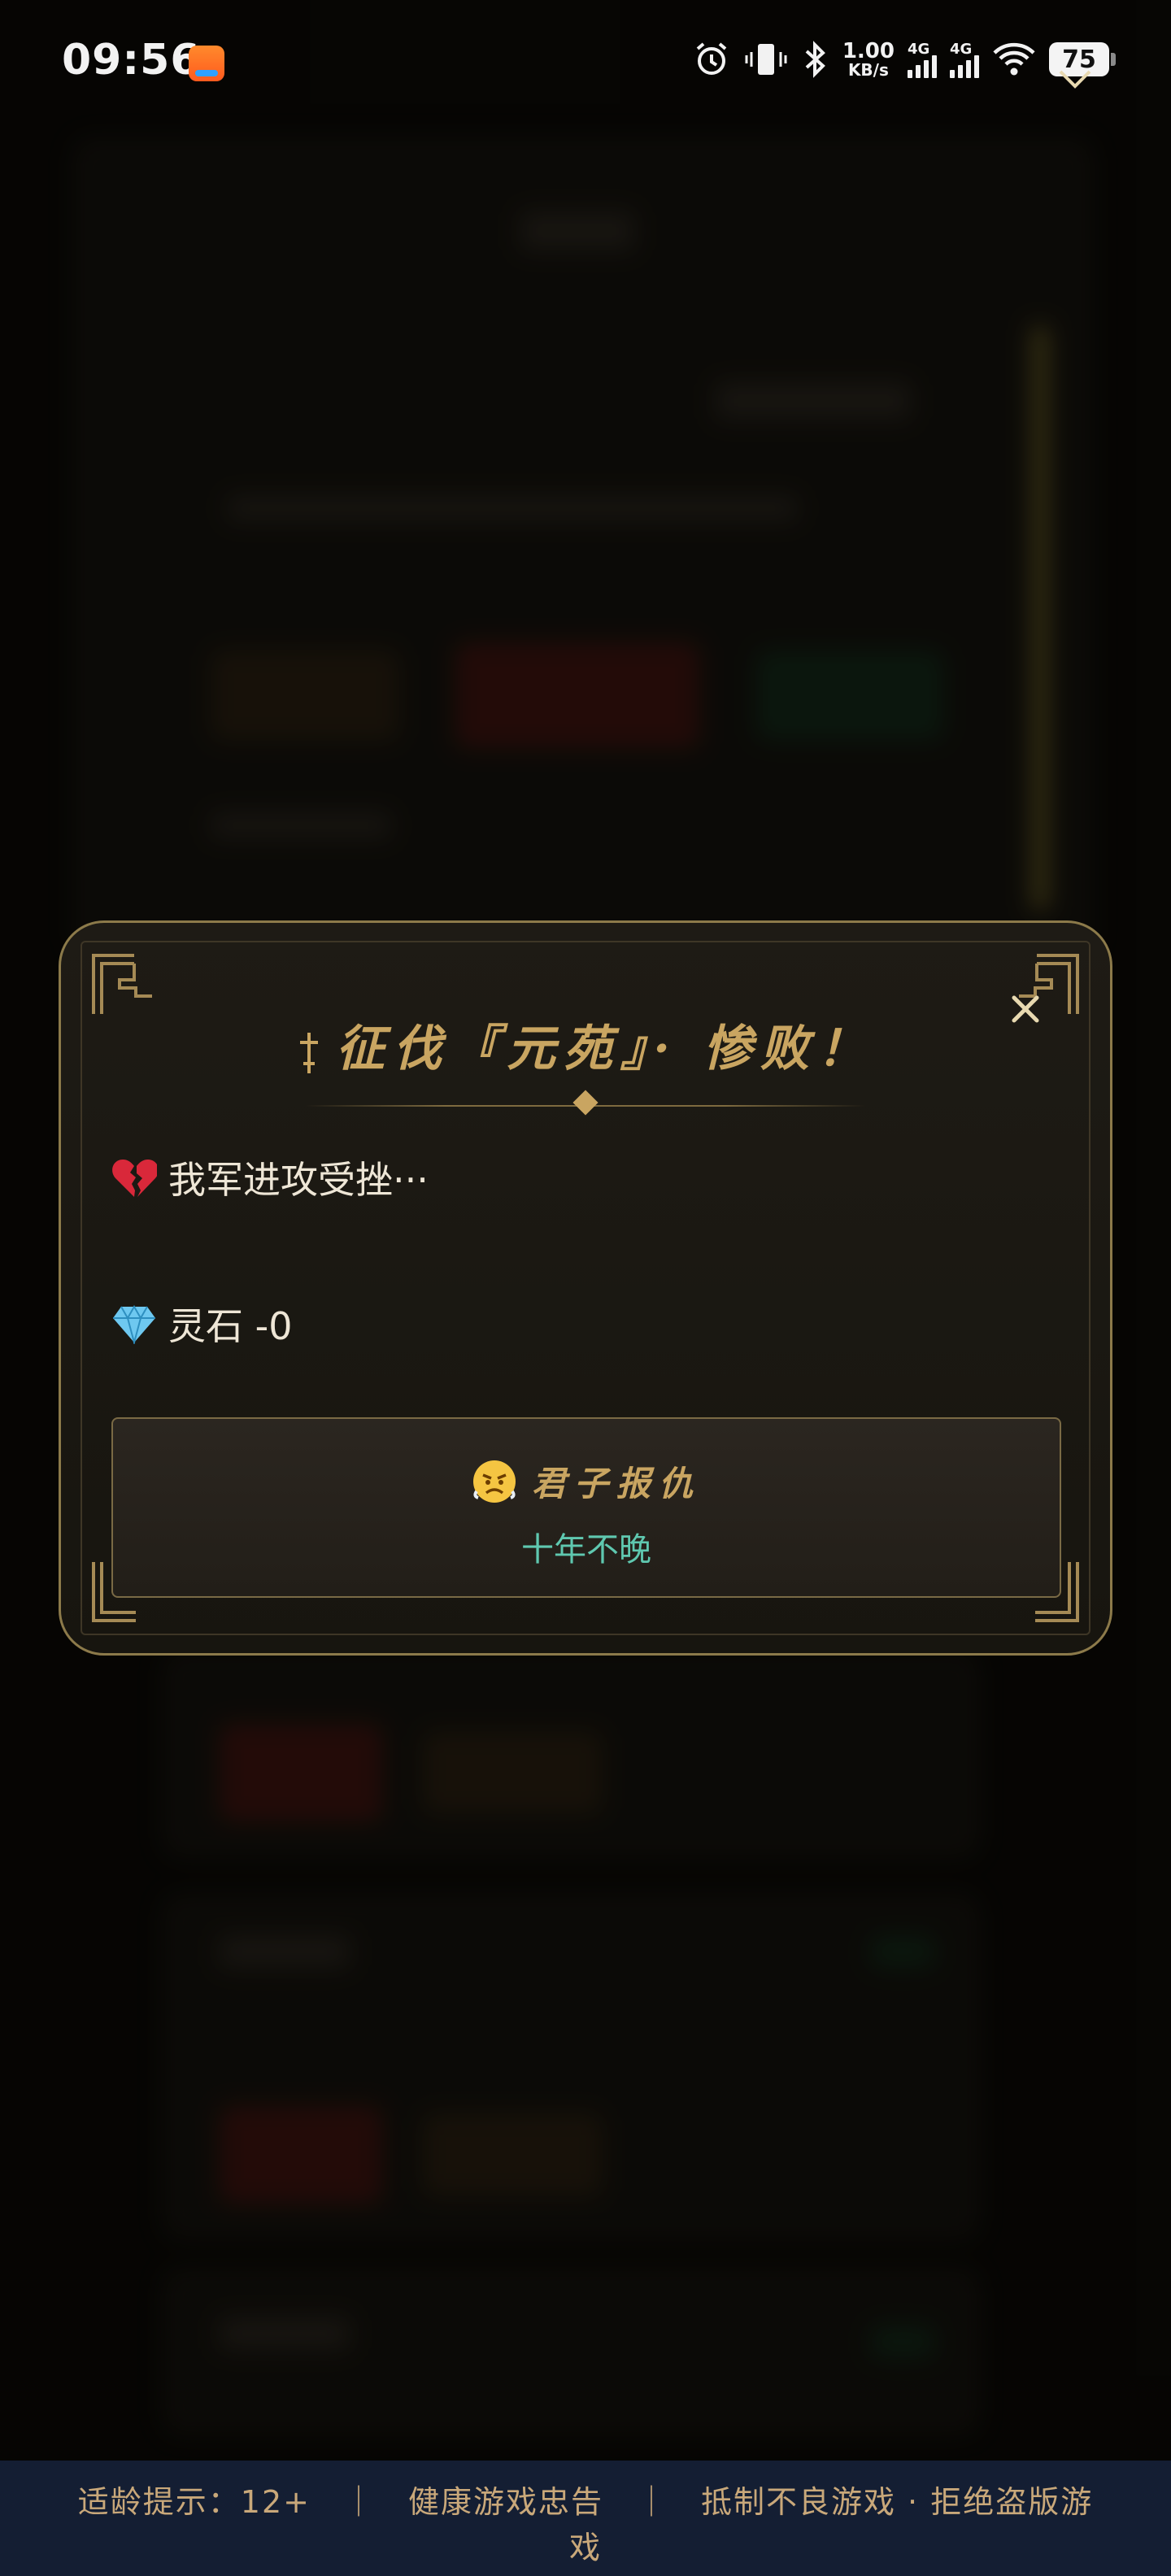 This screenshot has width=1171, height=2576. Describe the element at coordinates (868, 70) in the screenshot. I see `net-speed-unit: KB/s` at that location.